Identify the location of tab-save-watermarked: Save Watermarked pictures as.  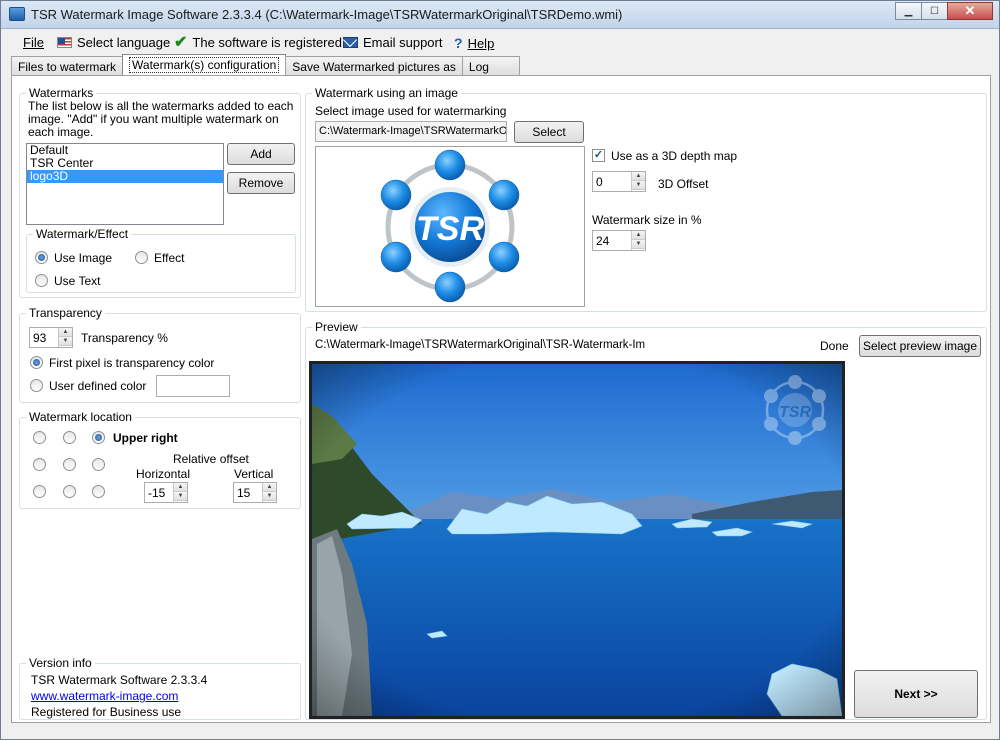
(374, 65).